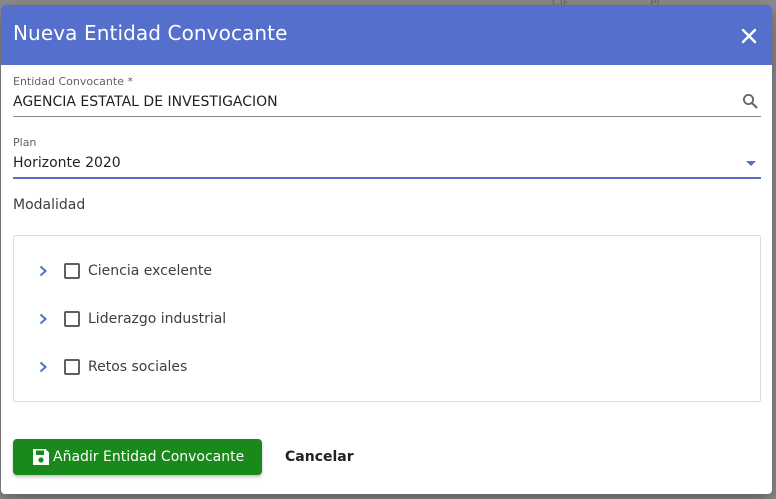  Describe the element at coordinates (750, 101) in the screenshot. I see `search-icon` at that location.